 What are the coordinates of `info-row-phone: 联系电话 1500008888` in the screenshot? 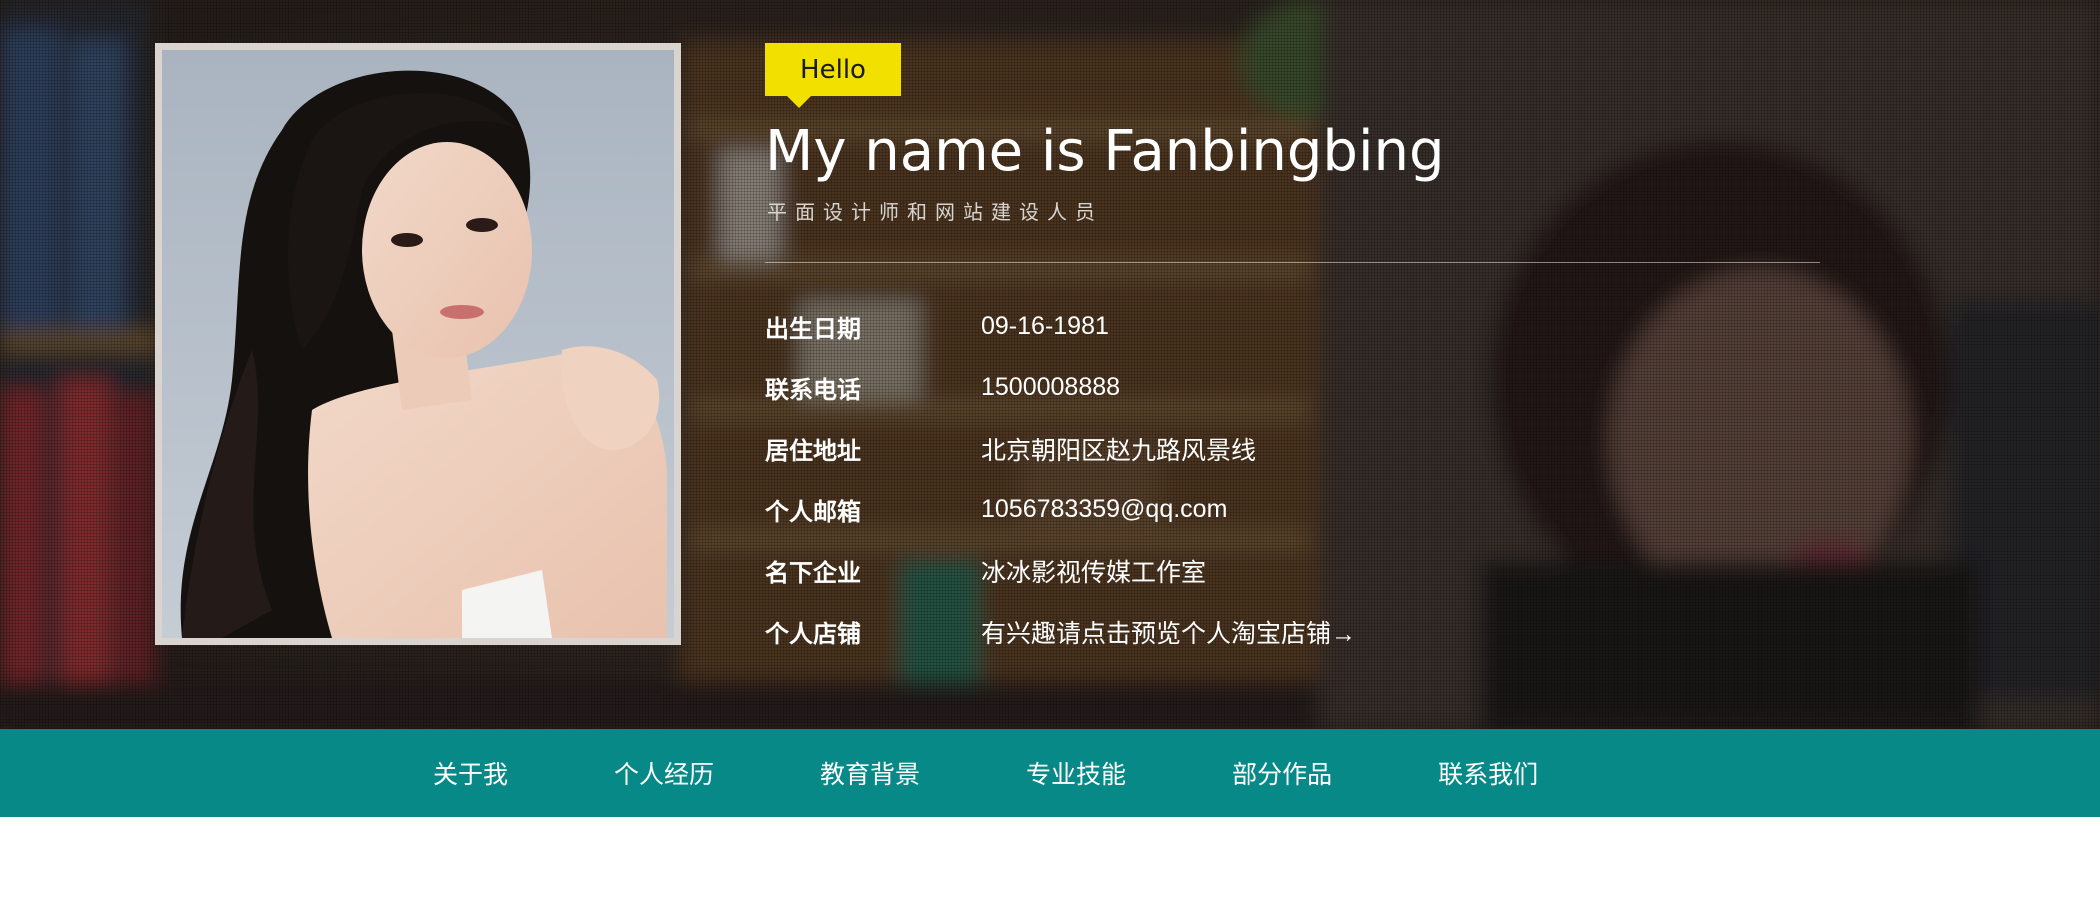 It's located at (1060, 387).